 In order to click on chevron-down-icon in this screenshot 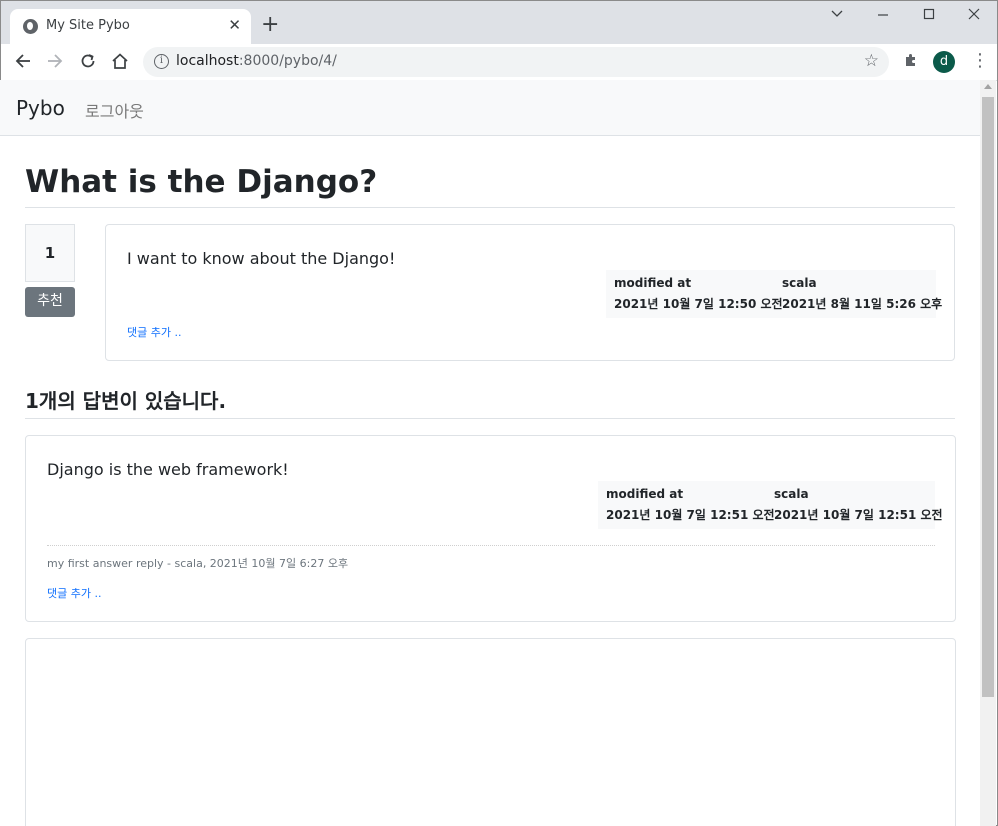, I will do `click(837, 16)`.